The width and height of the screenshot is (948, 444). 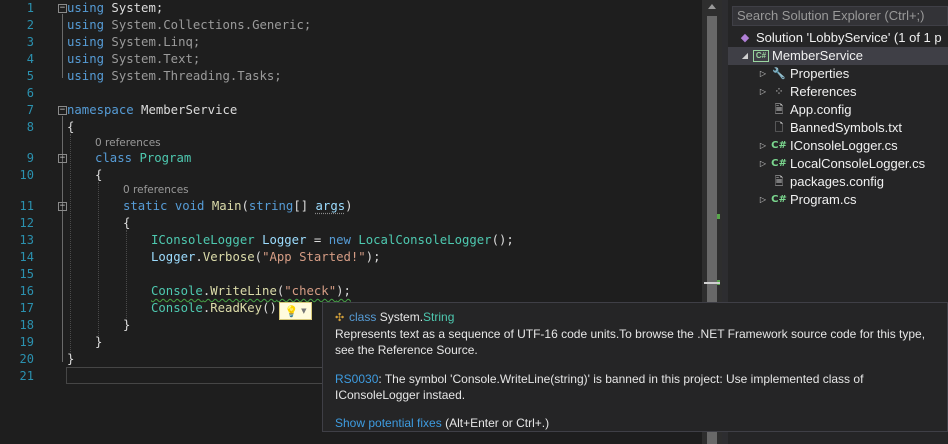 What do you see at coordinates (134, 42) in the screenshot?
I see `code-line: using System.Linq;` at bounding box center [134, 42].